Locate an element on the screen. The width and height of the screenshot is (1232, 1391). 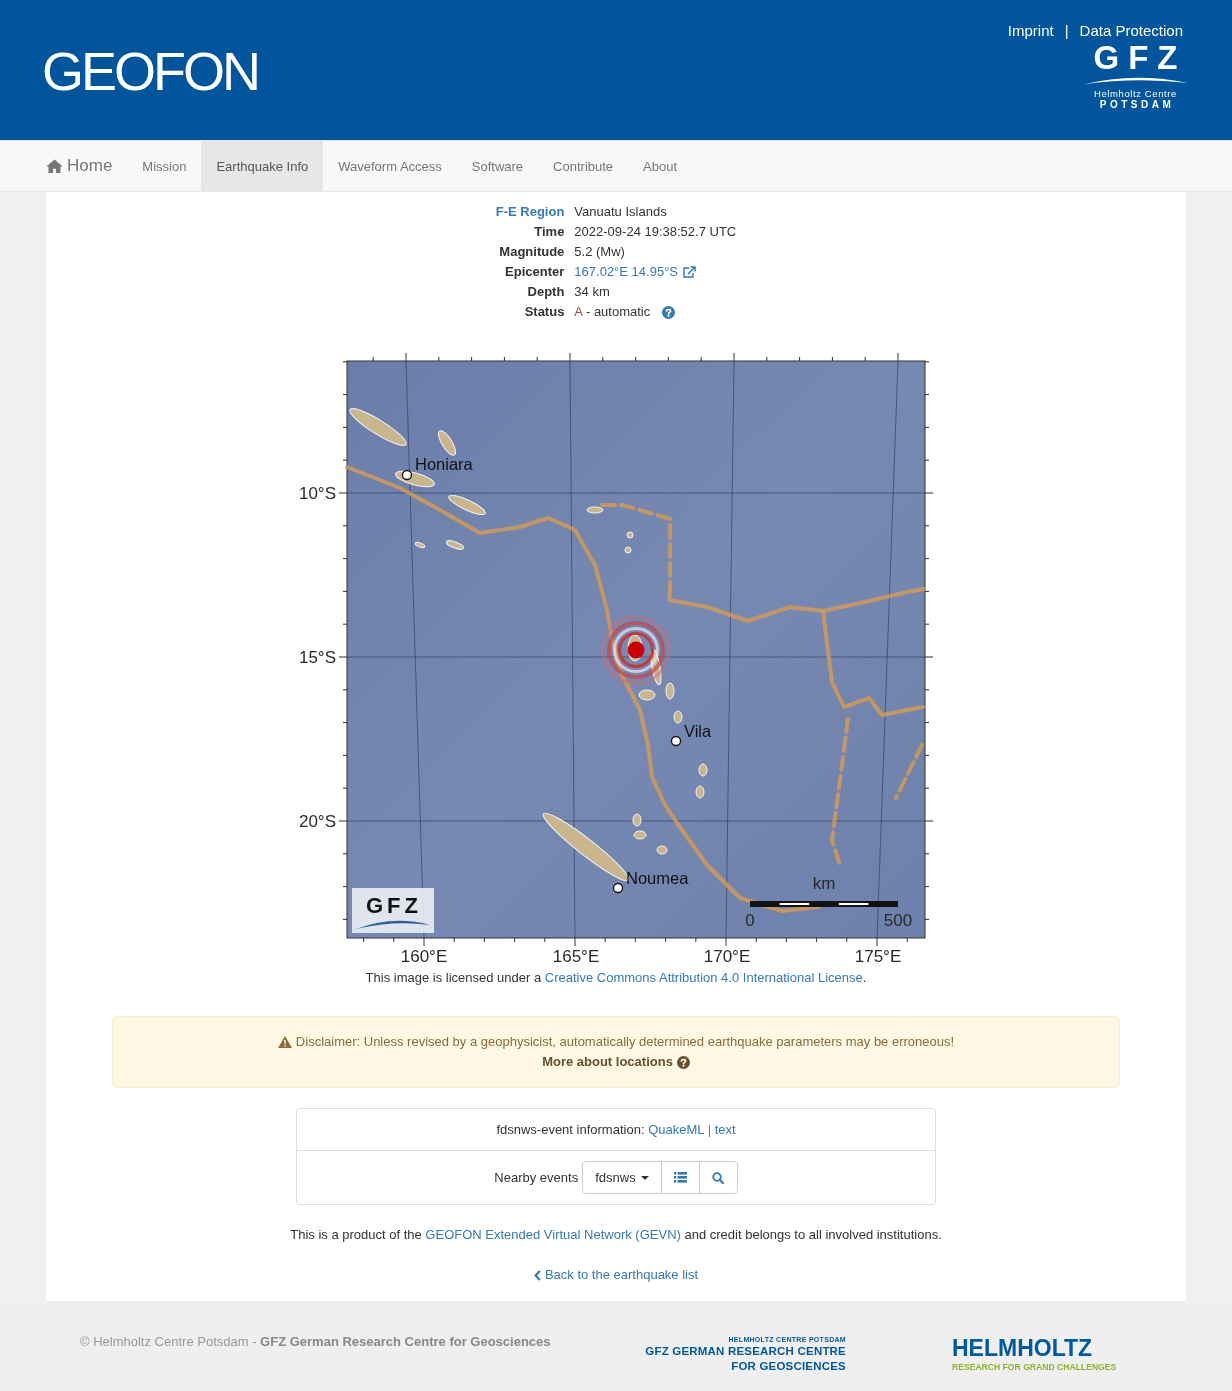
format-link: text is located at coordinates (725, 1129).